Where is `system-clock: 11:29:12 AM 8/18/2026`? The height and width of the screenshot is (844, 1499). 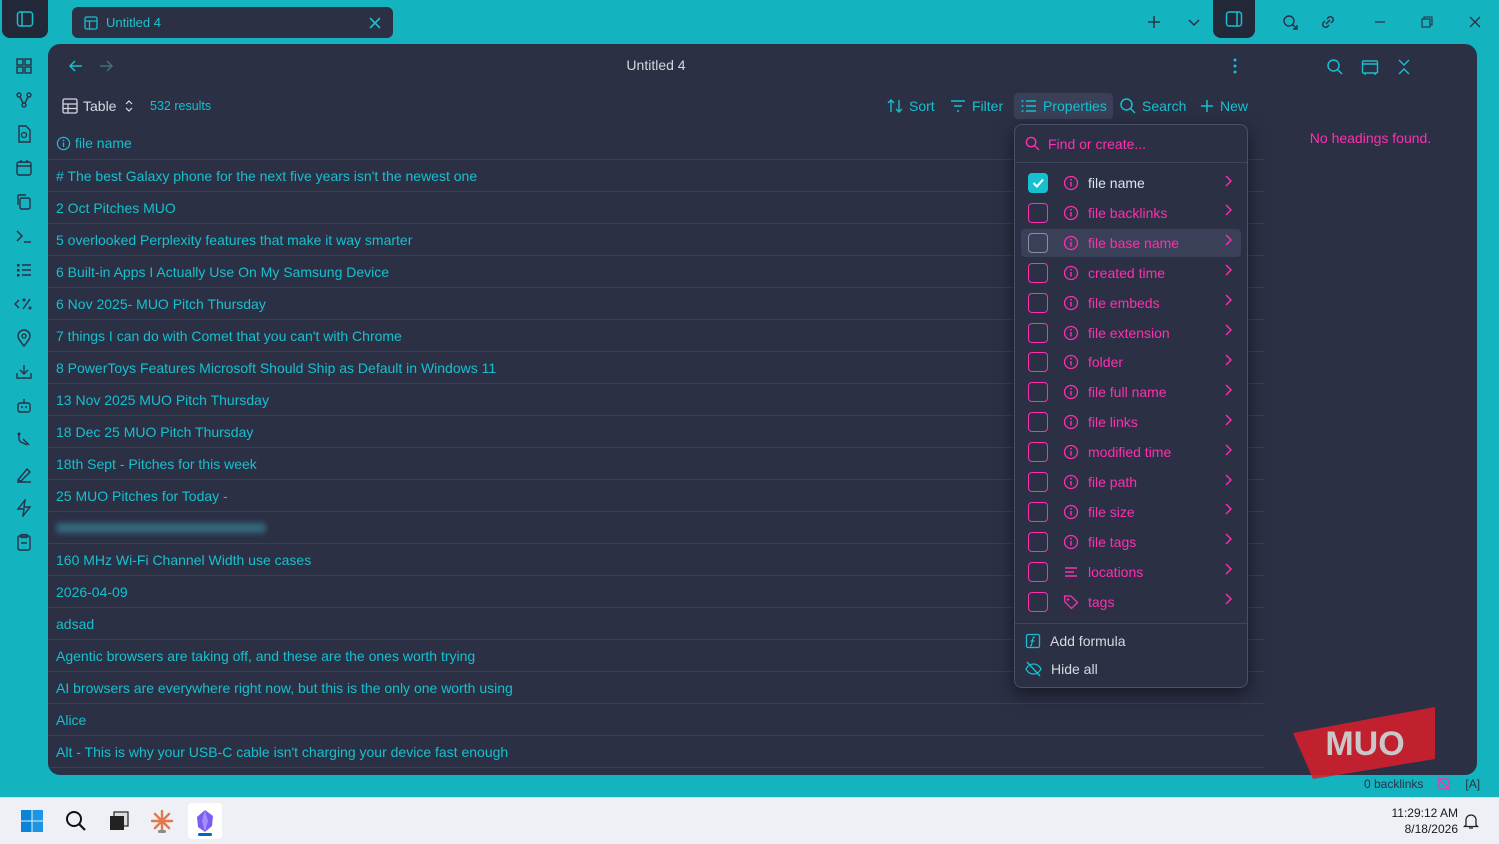
system-clock: 11:29:12 AM 8/18/2026 is located at coordinates (1420, 821).